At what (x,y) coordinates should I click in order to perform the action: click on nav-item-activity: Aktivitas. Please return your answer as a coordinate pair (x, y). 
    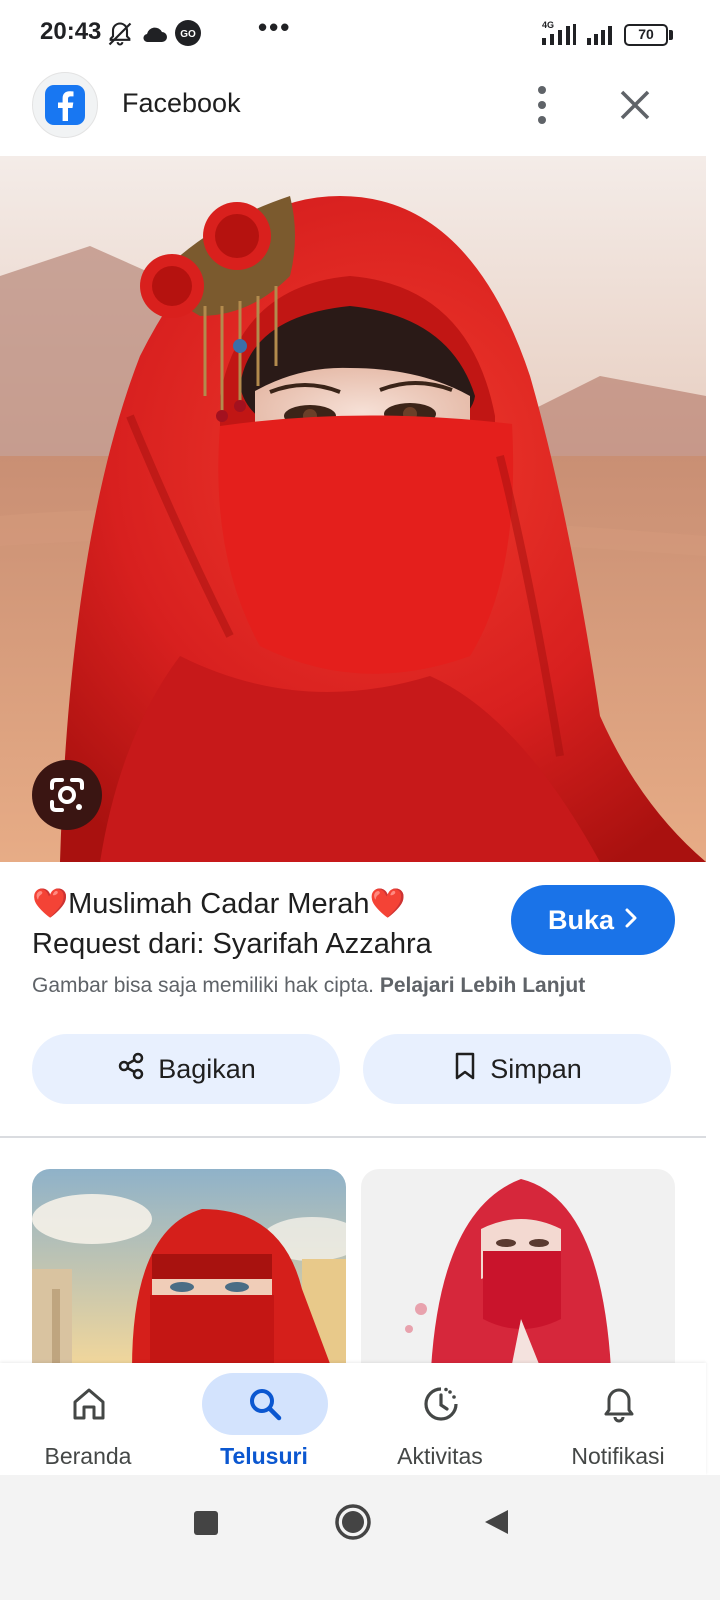
    Looking at the image, I should click on (440, 1419).